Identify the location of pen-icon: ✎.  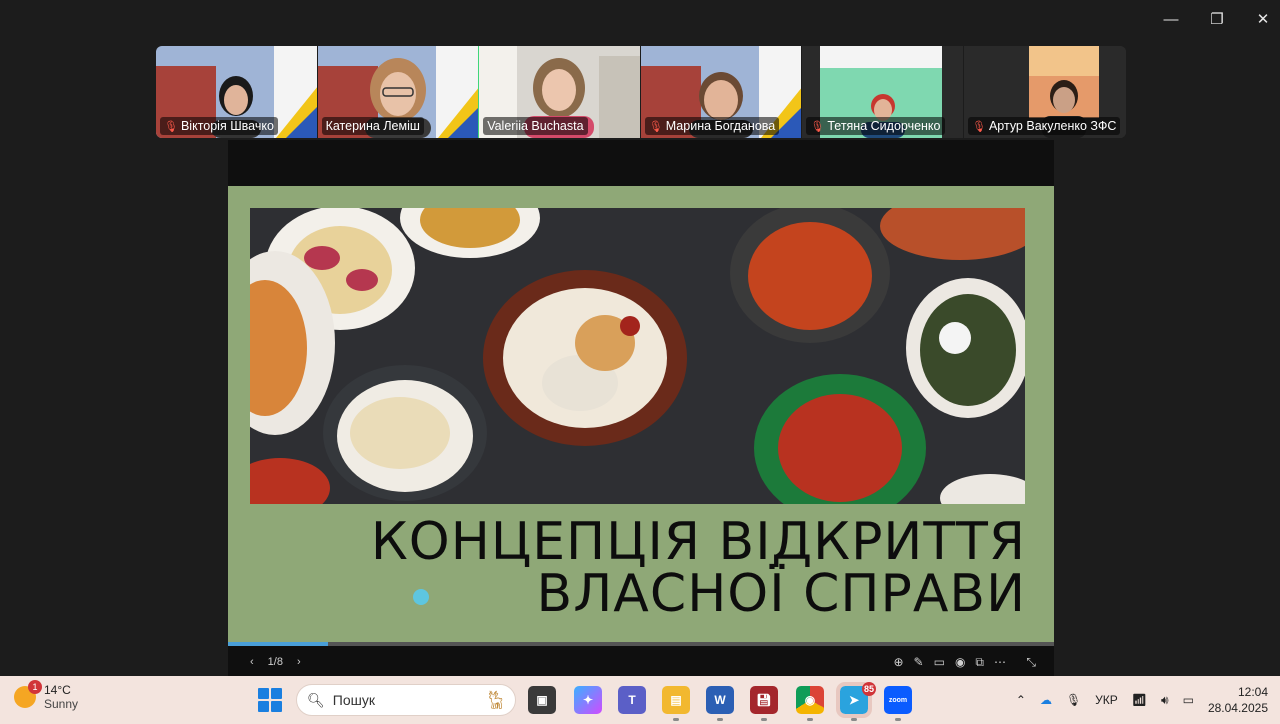
(919, 662).